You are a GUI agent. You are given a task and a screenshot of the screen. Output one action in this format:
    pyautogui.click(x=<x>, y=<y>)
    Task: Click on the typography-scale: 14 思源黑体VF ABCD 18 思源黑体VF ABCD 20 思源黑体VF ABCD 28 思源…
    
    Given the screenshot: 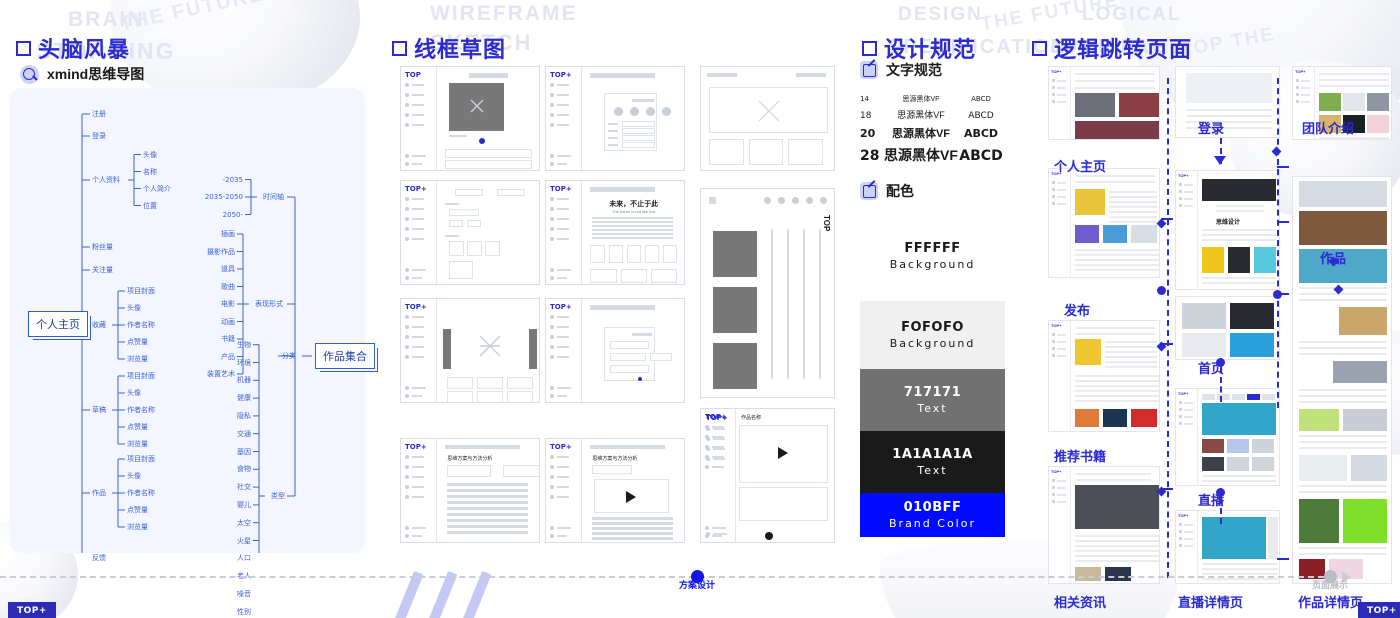 What is the action you would take?
    pyautogui.click(x=932, y=129)
    